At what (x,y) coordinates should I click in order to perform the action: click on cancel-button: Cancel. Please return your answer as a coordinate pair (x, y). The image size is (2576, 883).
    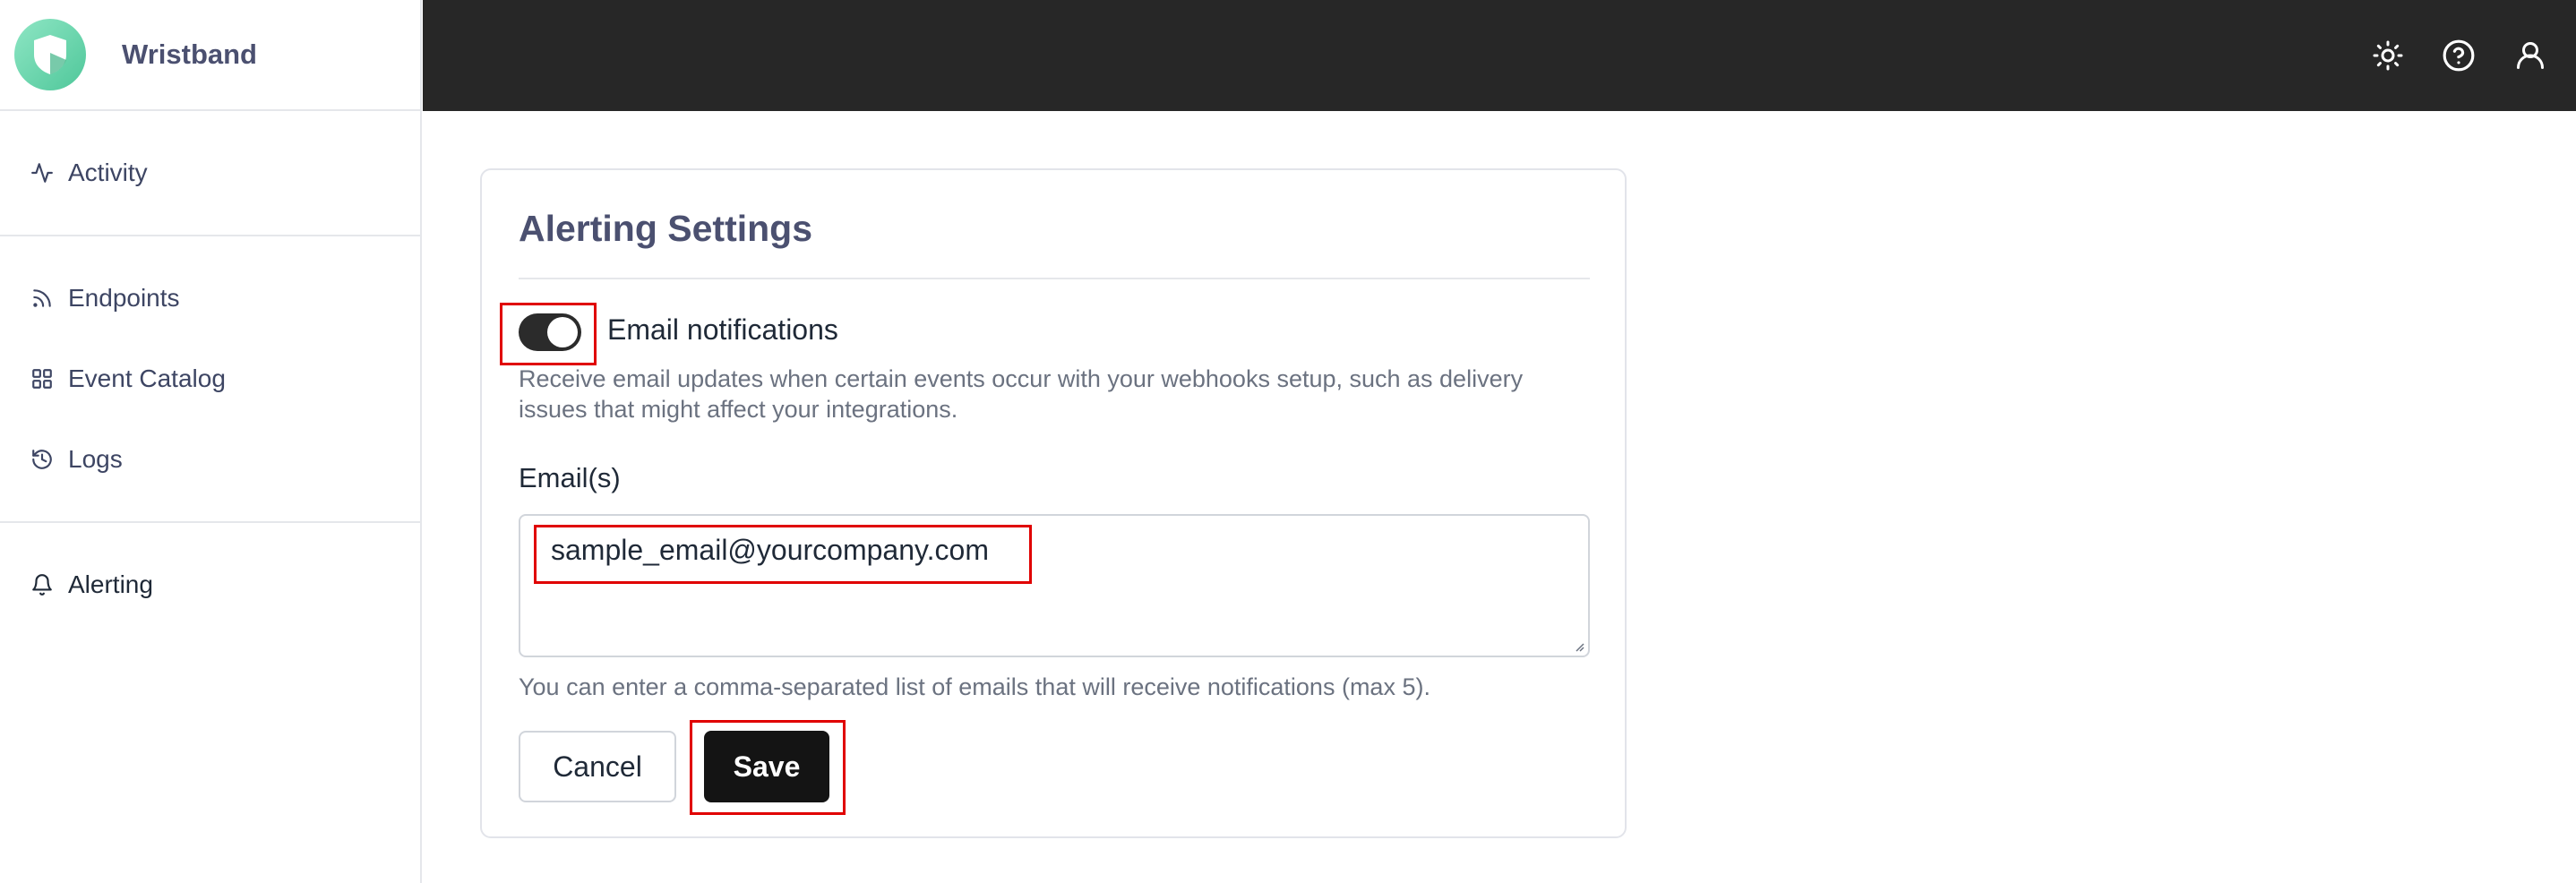
    Looking at the image, I should click on (597, 766).